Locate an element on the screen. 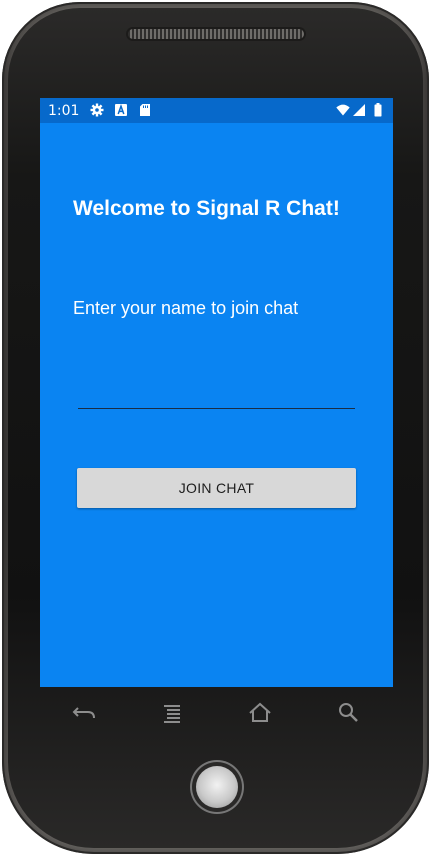 This screenshot has height=858, width=433. gear-icon is located at coordinates (97, 110).